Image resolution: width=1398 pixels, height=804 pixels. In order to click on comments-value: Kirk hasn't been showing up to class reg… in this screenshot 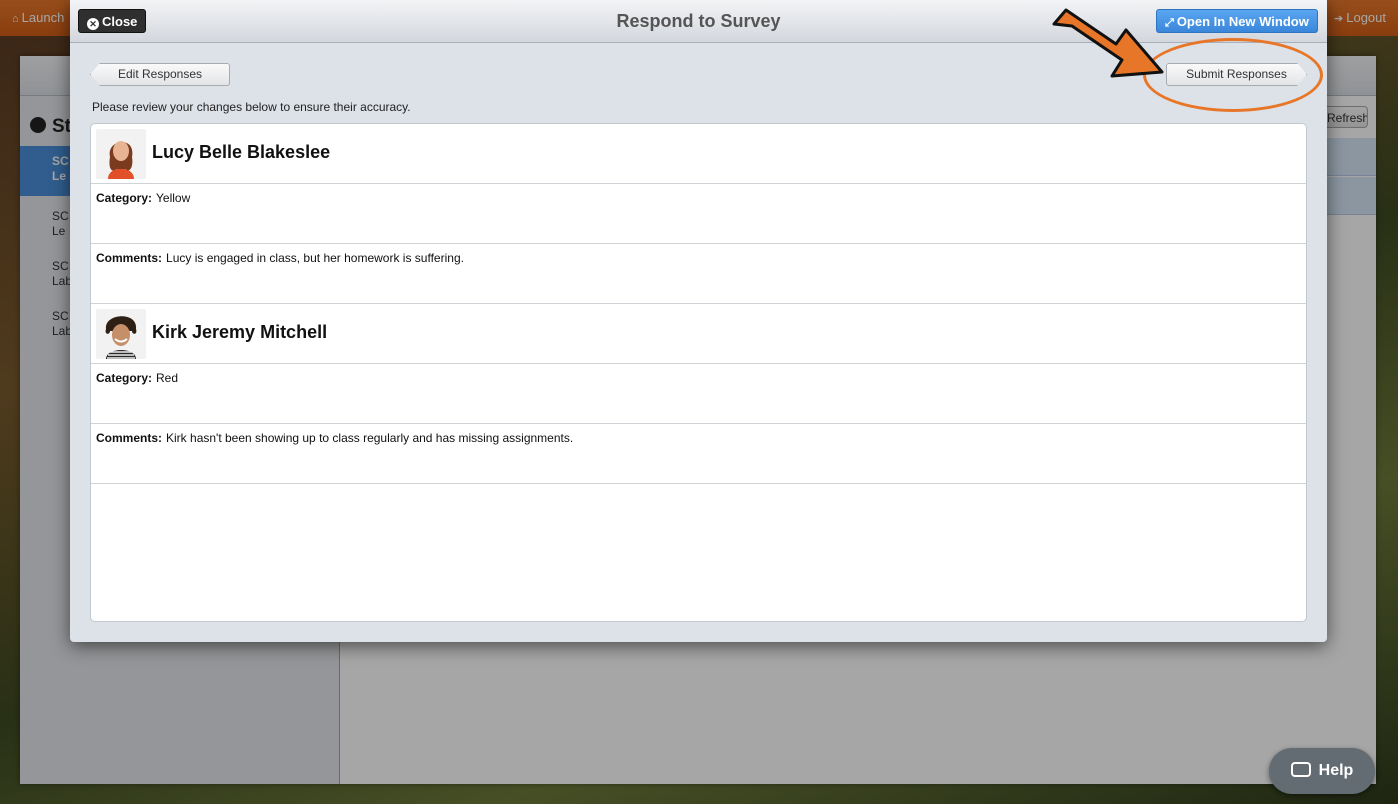, I will do `click(370, 438)`.